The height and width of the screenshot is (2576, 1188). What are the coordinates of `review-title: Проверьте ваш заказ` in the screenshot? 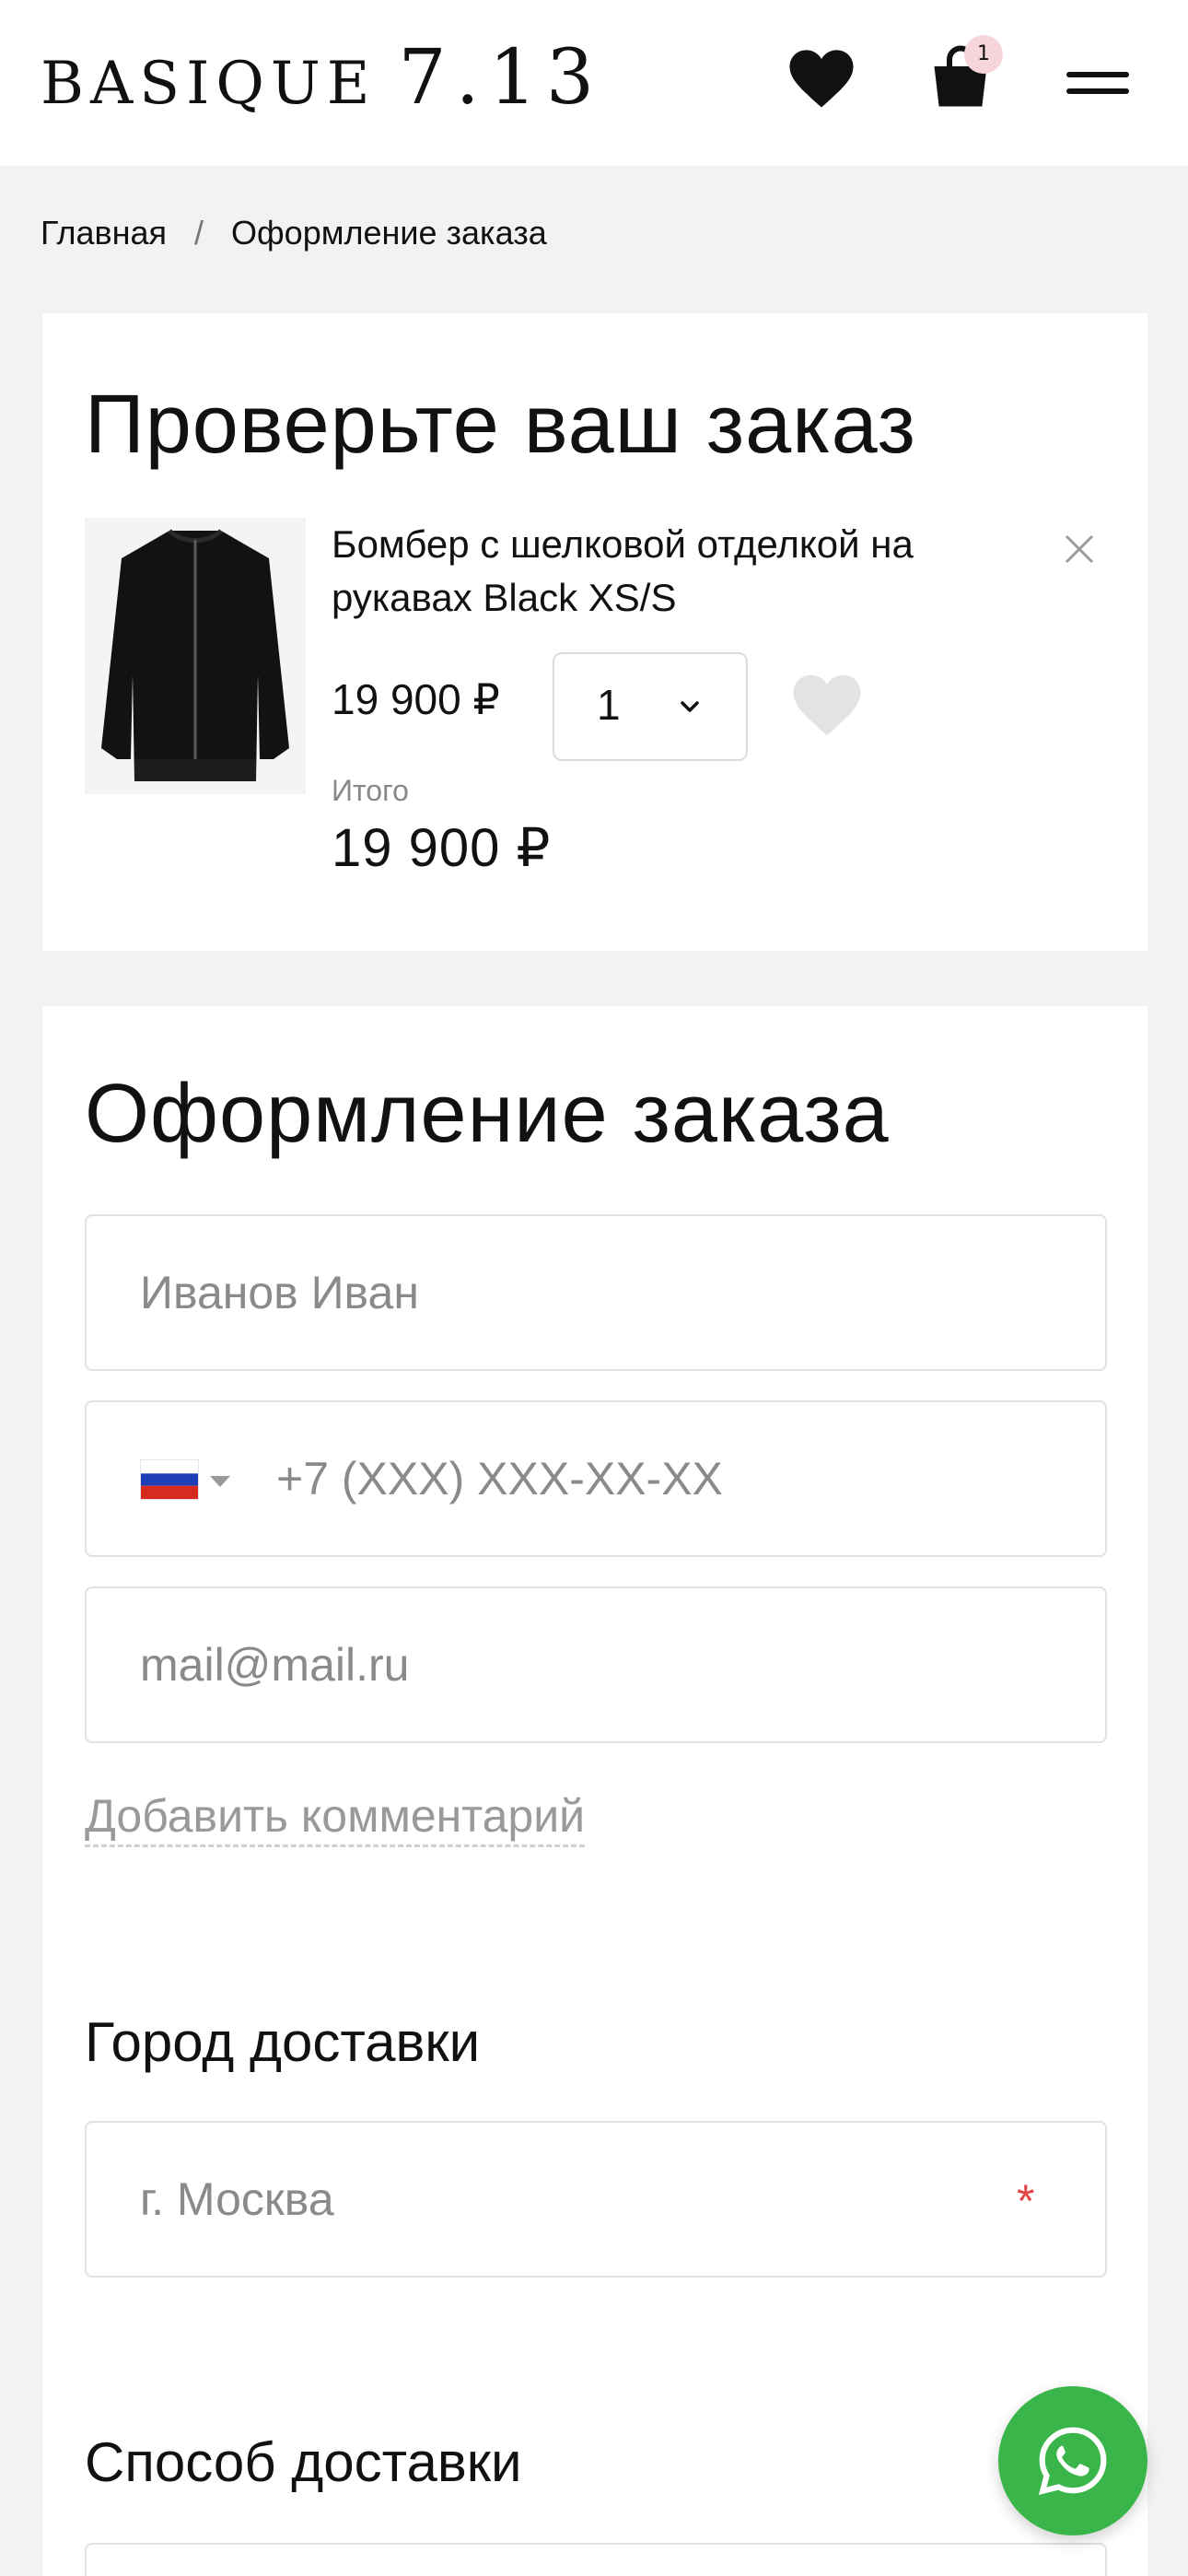 It's located at (500, 425).